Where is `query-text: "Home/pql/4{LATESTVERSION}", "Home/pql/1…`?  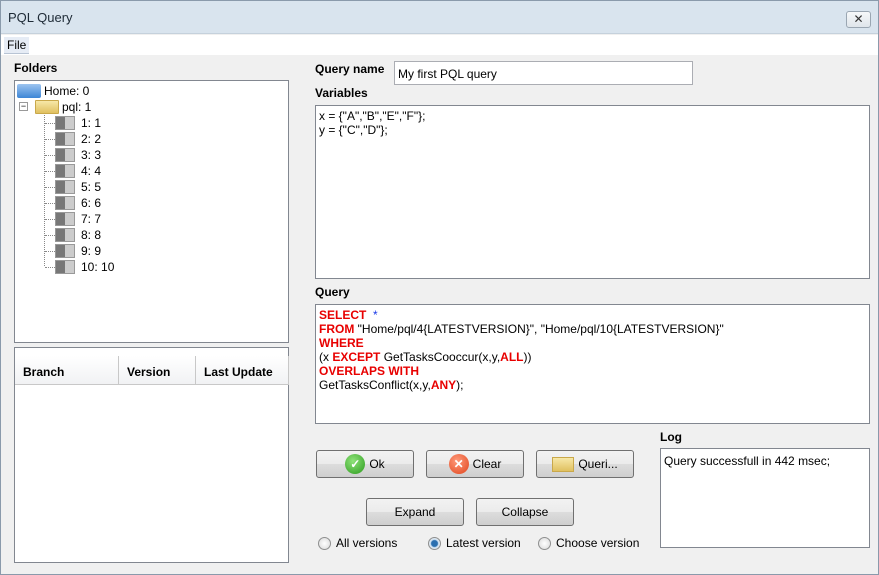
query-text: "Home/pql/4{LATESTVERSION}", "Home/pql/1… is located at coordinates (539, 329).